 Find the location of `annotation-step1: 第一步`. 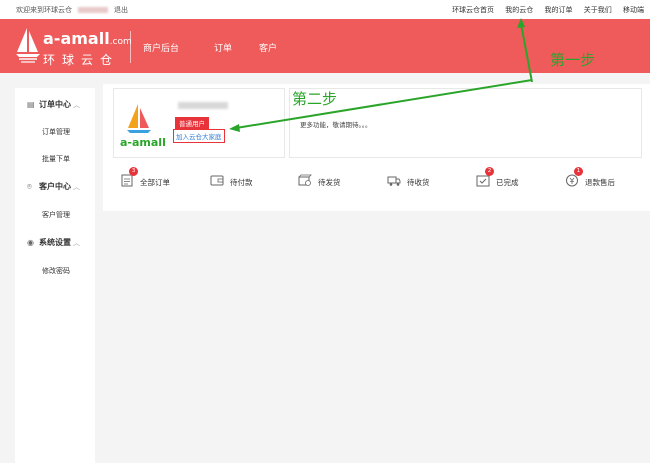

annotation-step1: 第一步 is located at coordinates (573, 60).